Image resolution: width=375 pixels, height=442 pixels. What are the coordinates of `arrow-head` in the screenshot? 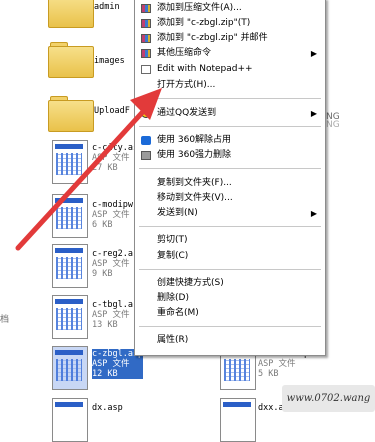 It's located at (146, 104).